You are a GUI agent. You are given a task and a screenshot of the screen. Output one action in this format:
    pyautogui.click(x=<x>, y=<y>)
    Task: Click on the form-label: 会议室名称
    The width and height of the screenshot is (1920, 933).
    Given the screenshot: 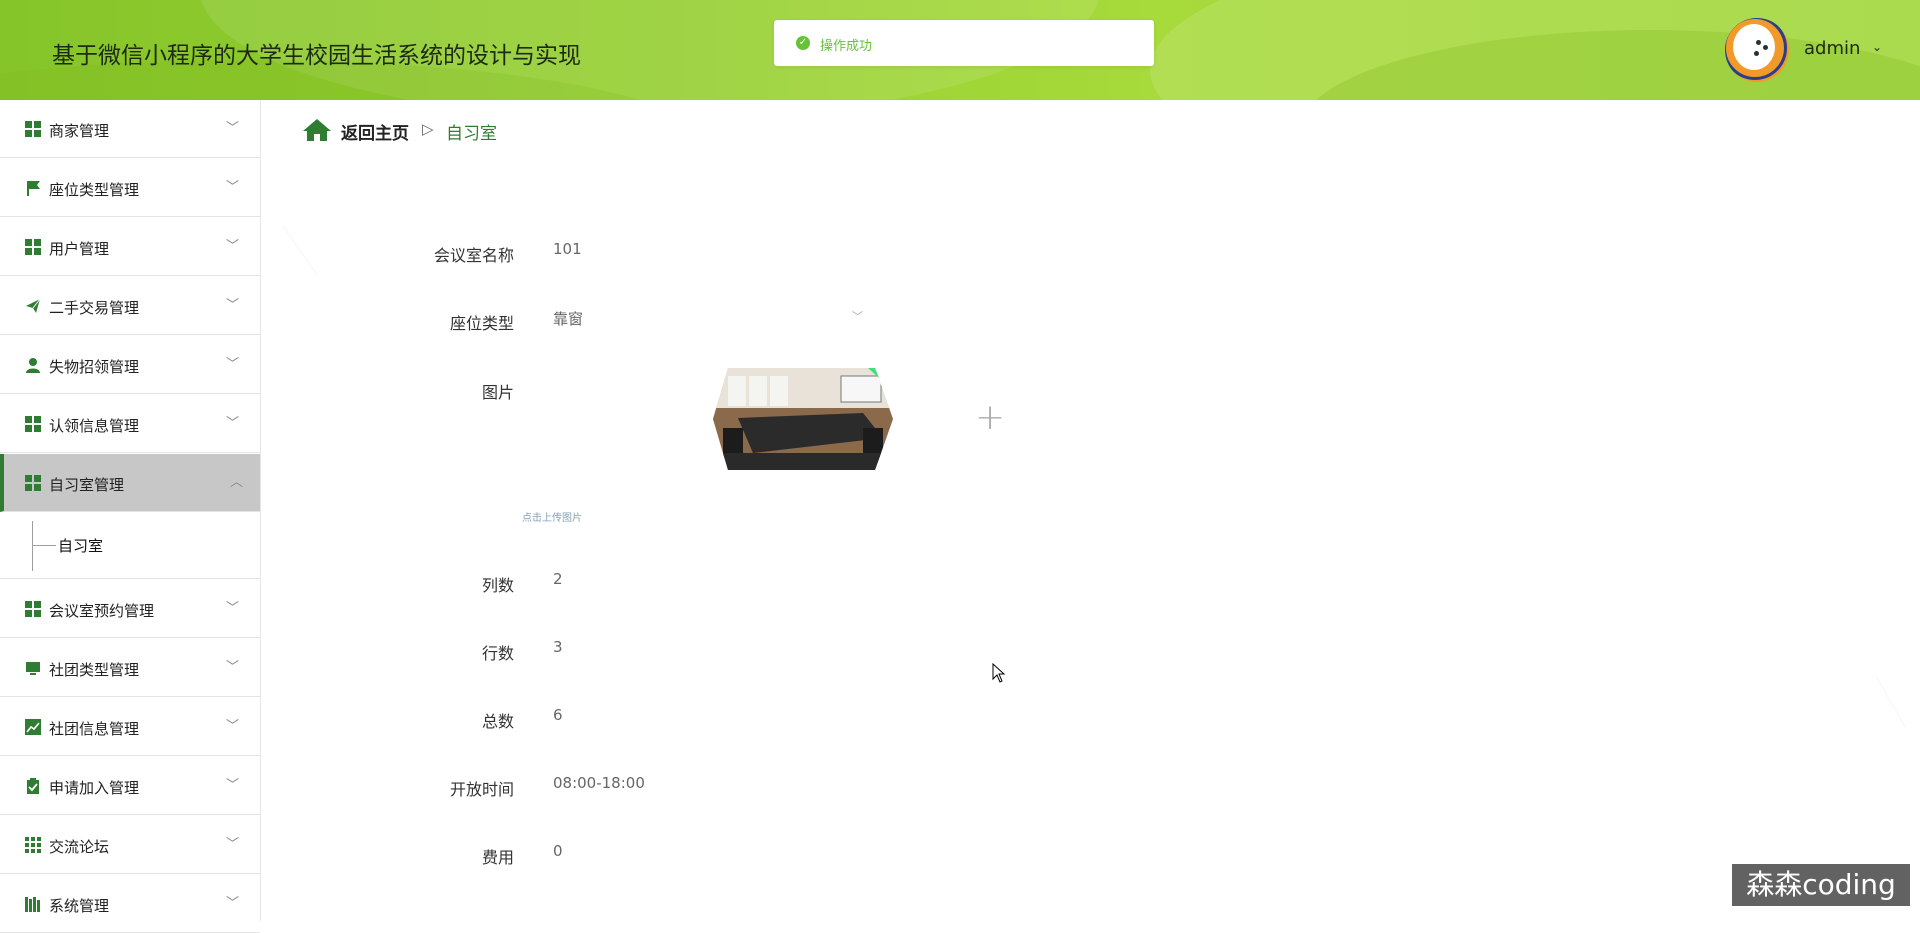 What is the action you would take?
    pyautogui.click(x=473, y=255)
    